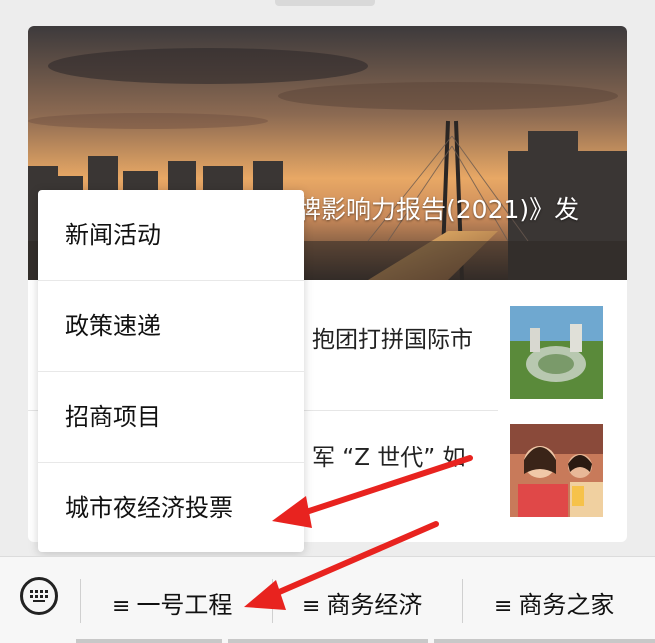  What do you see at coordinates (438, 209) in the screenshot?
I see `hero-title: 牌影响力报告(2021)》发` at bounding box center [438, 209].